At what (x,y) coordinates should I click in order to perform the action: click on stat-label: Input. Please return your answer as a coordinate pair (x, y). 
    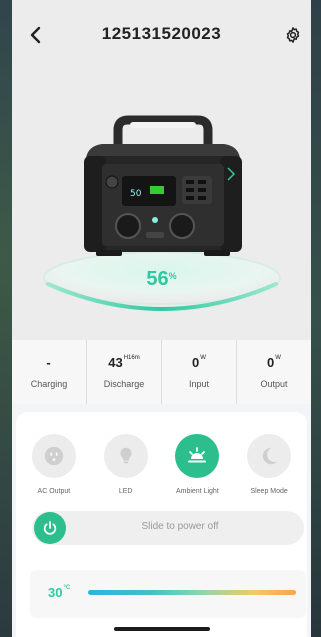
    Looking at the image, I should click on (199, 384).